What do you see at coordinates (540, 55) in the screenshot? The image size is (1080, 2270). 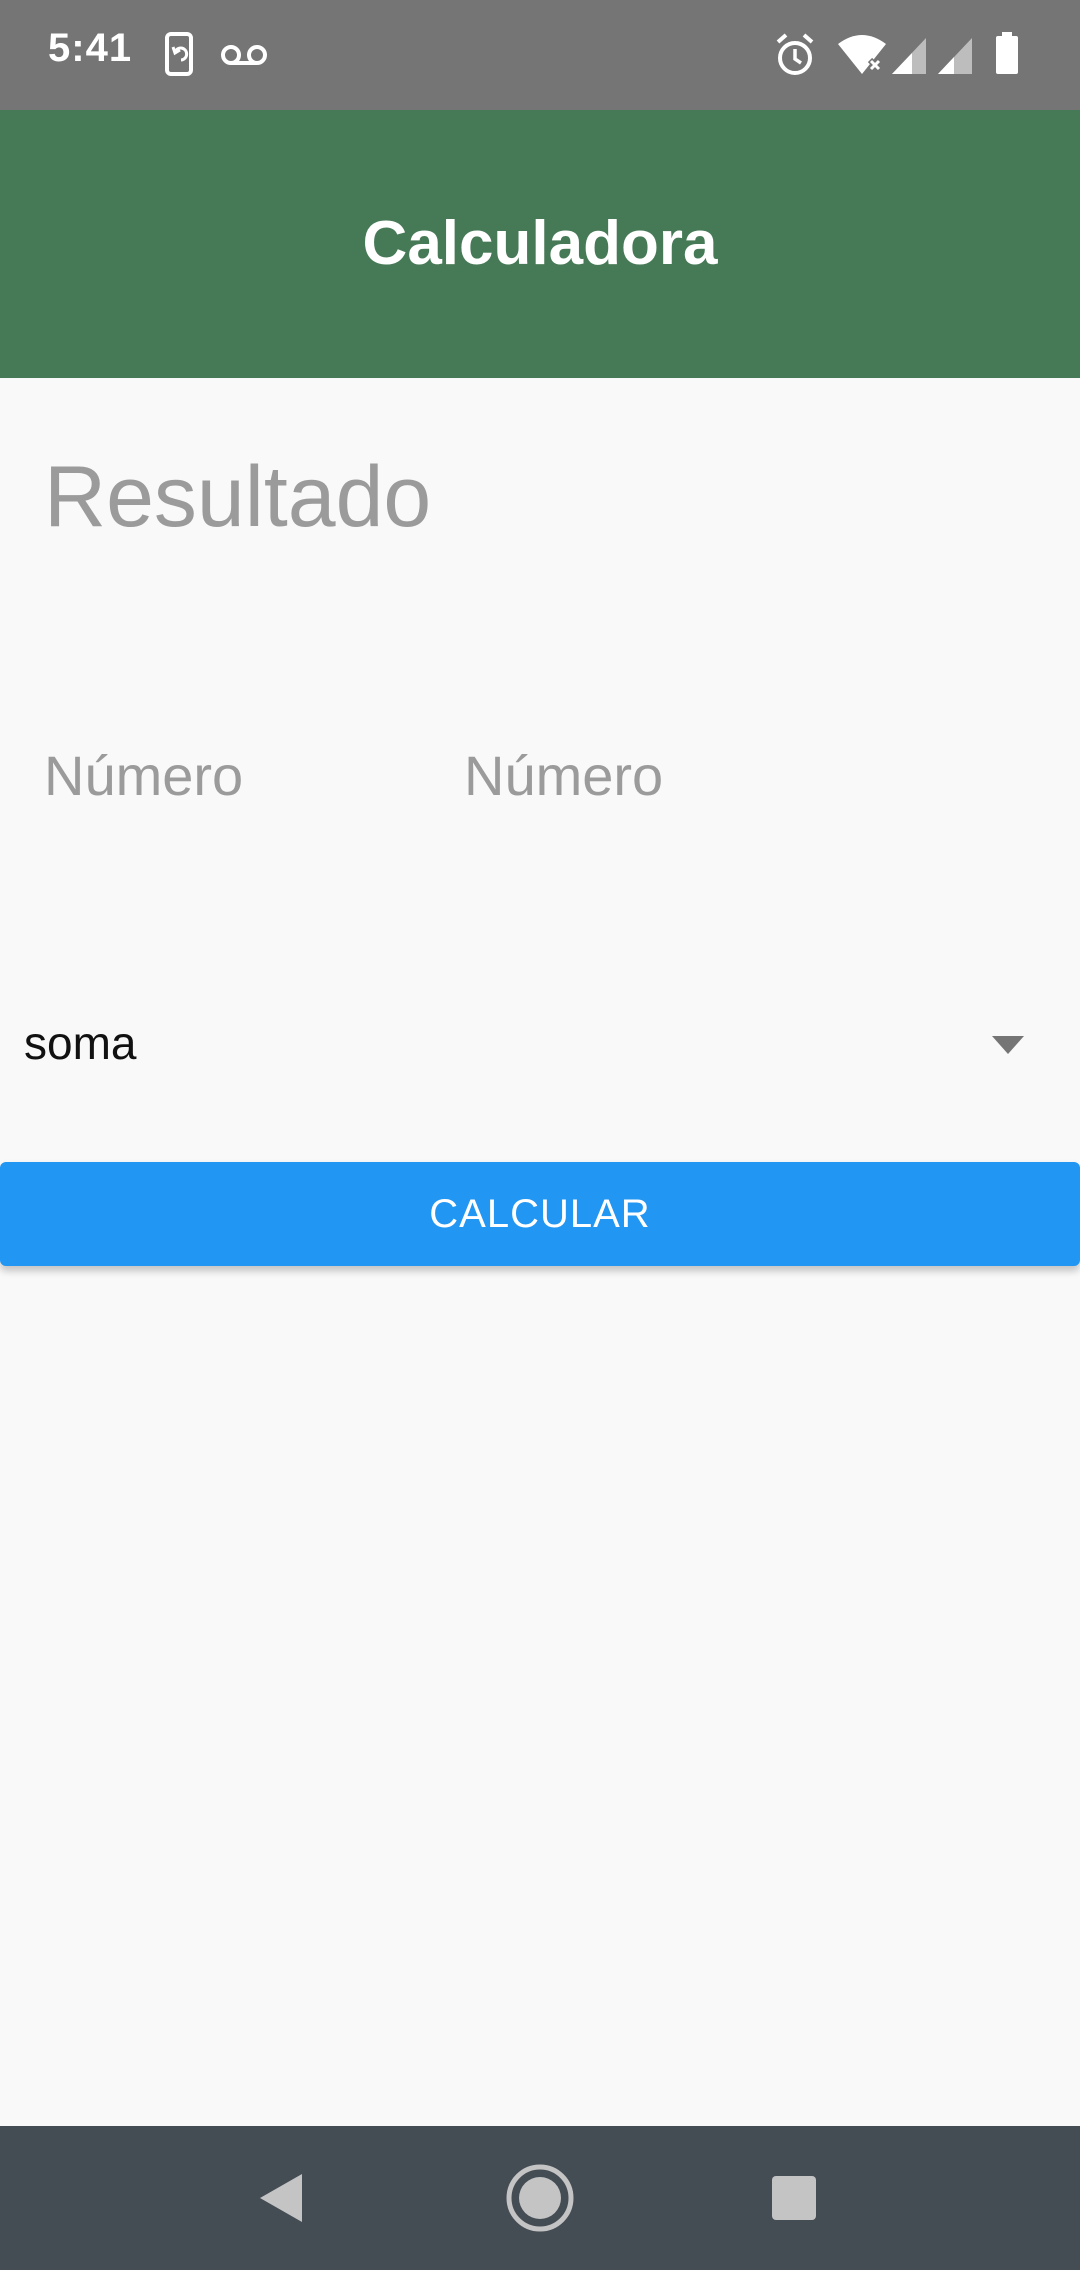 I see `status-bar: 5:41` at bounding box center [540, 55].